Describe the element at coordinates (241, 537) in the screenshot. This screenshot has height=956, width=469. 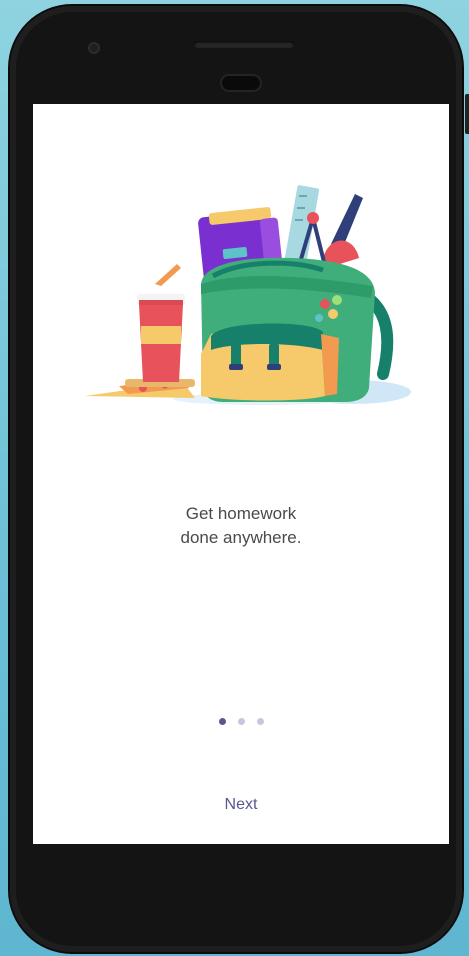
I see `headline-line-2: done anywhere.` at that location.